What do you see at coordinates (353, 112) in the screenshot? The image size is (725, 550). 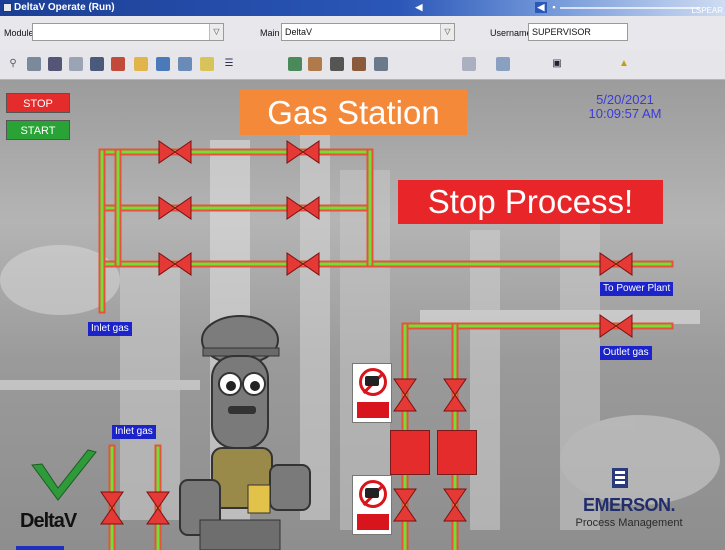 I see `display-title: Gas Station` at bounding box center [353, 112].